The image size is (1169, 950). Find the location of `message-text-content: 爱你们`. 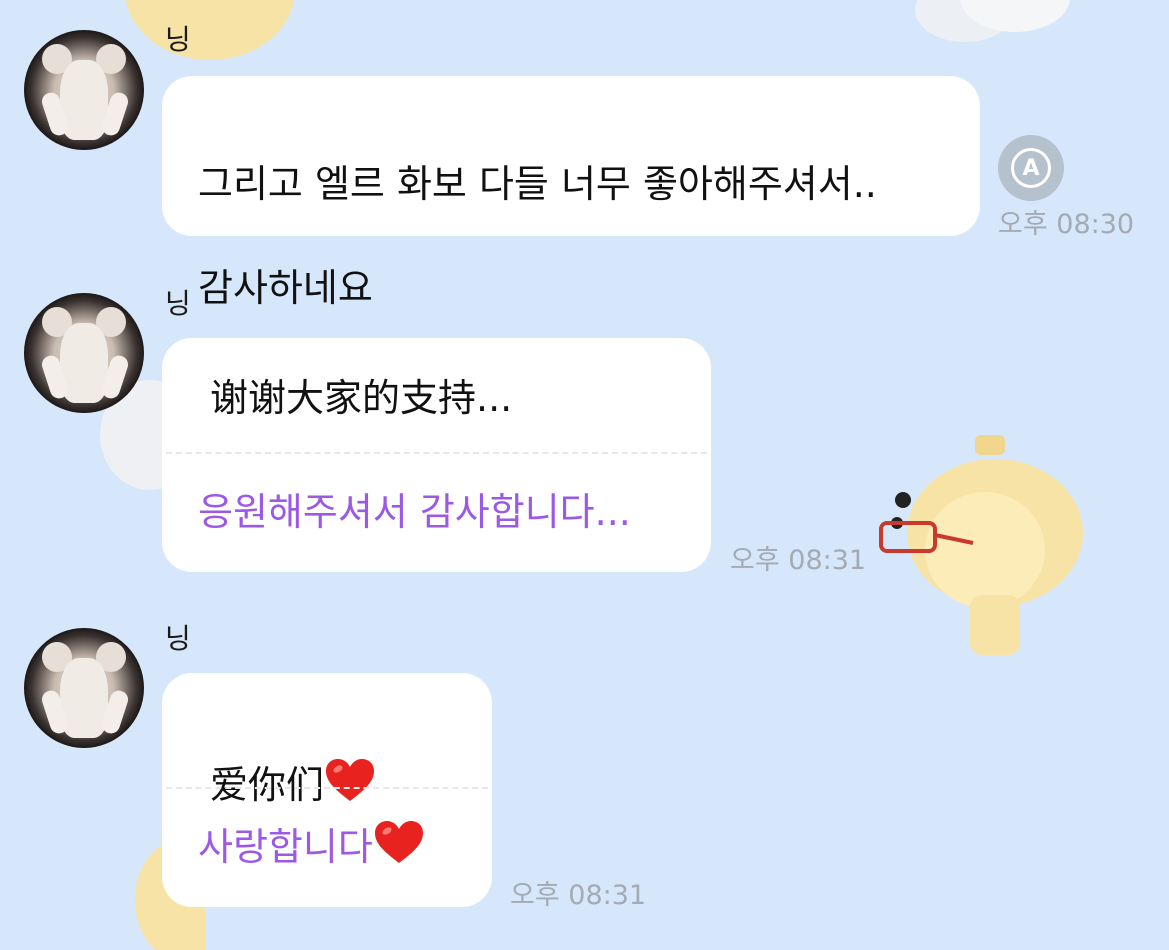

message-text-content: 爱你们 is located at coordinates (267, 785).